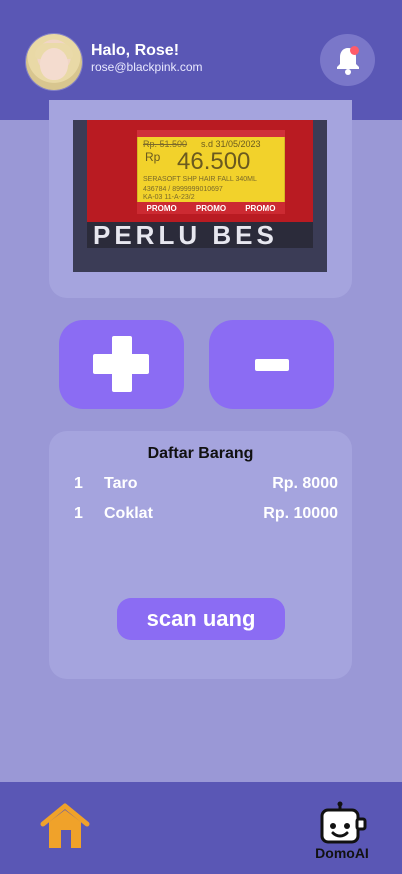  I want to click on user-email: rose@blackpink.com, so click(147, 67).